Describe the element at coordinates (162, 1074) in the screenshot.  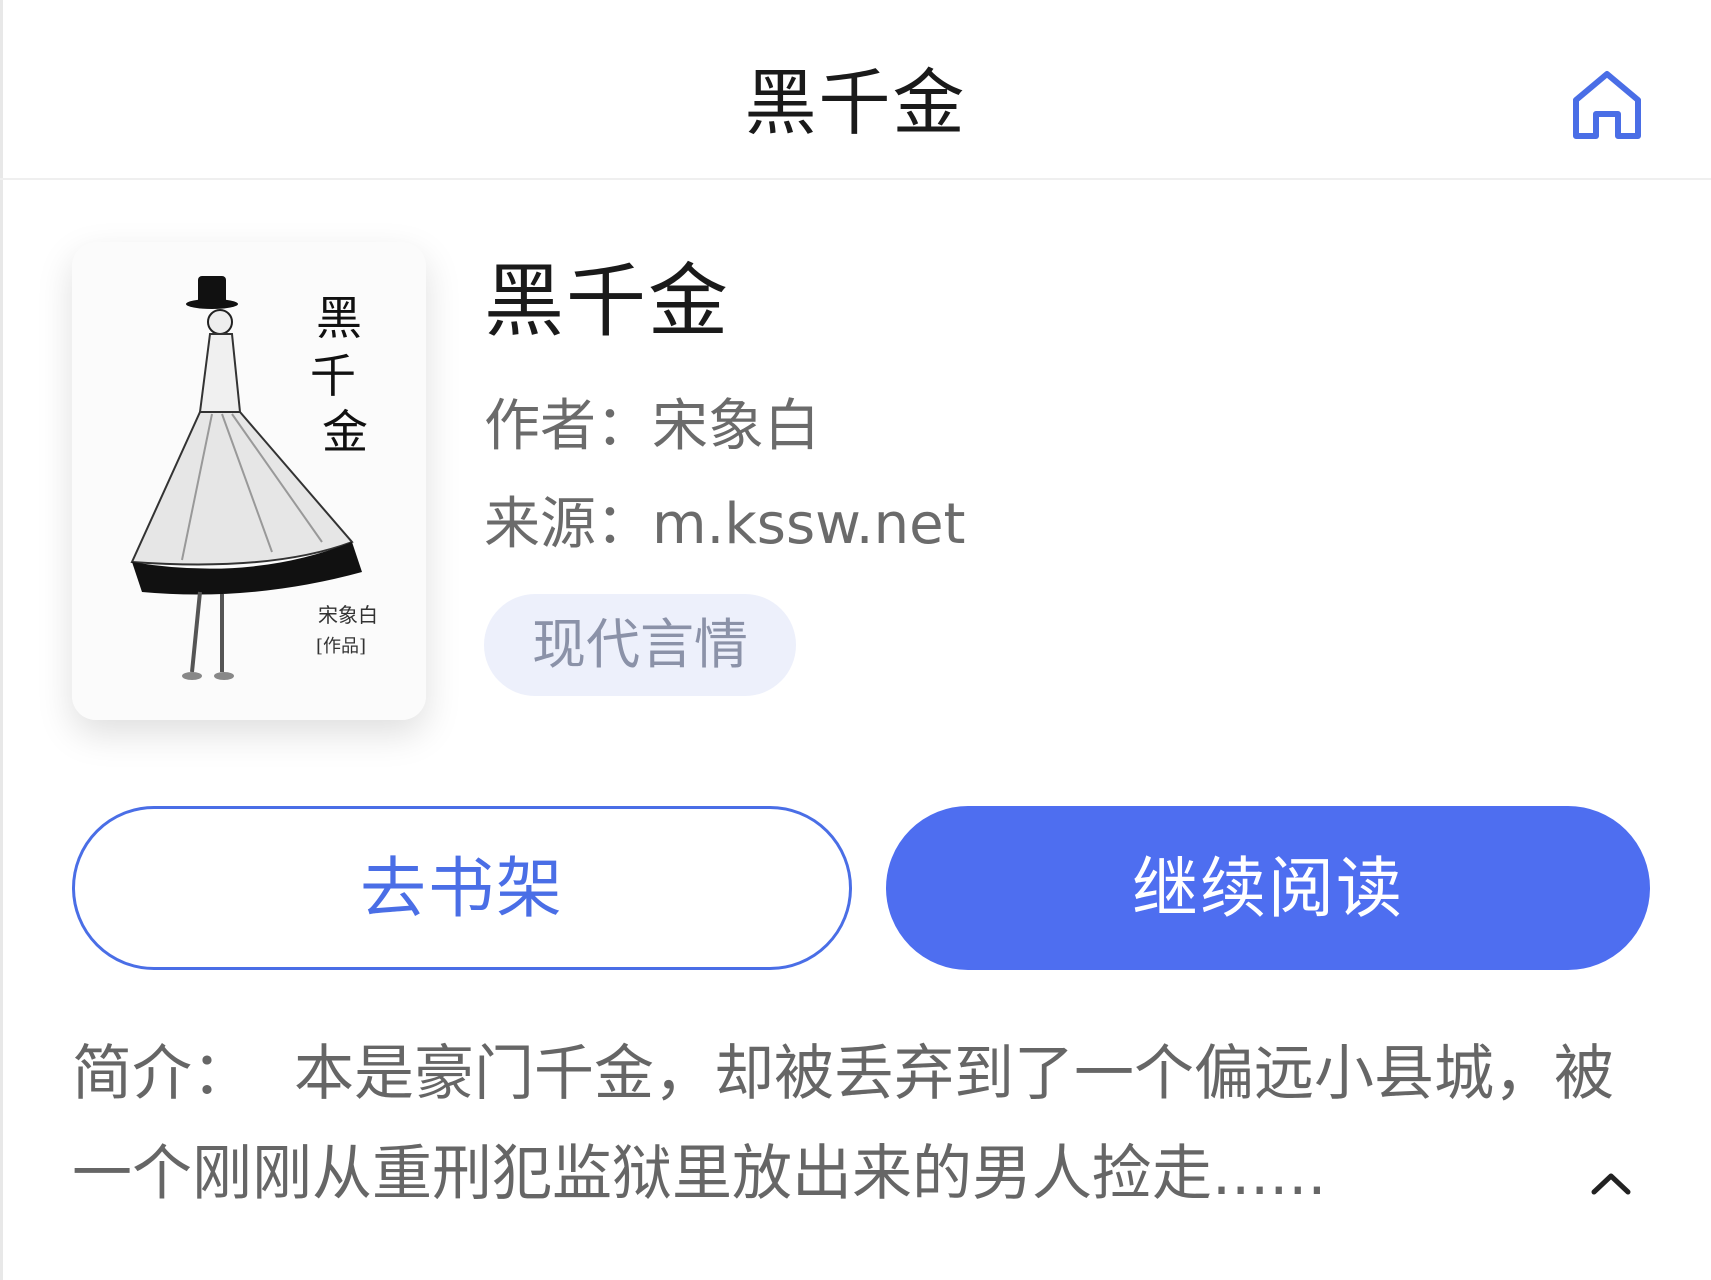
I see `intro-label: 简介：` at that location.